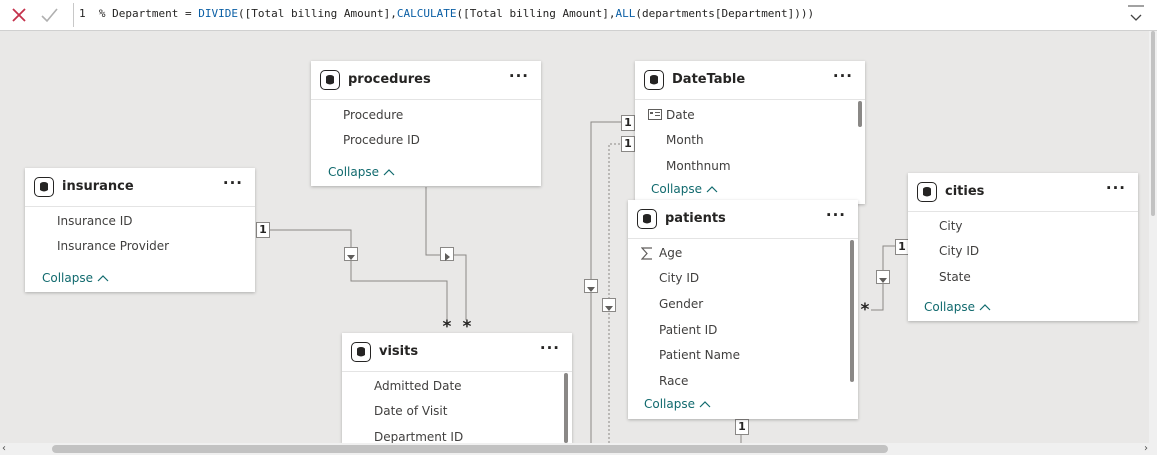 This screenshot has width=1157, height=455. I want to click on canvas-vertical-scrollbar, so click(1153, 237).